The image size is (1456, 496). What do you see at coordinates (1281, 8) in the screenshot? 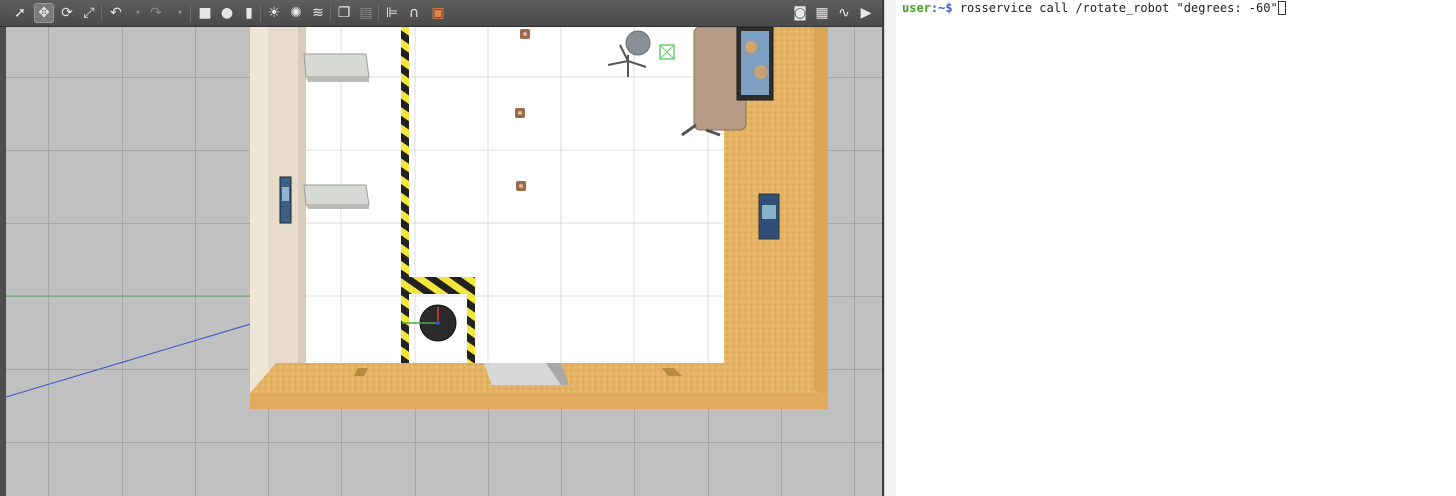
I see `terminal-cursor` at bounding box center [1281, 8].